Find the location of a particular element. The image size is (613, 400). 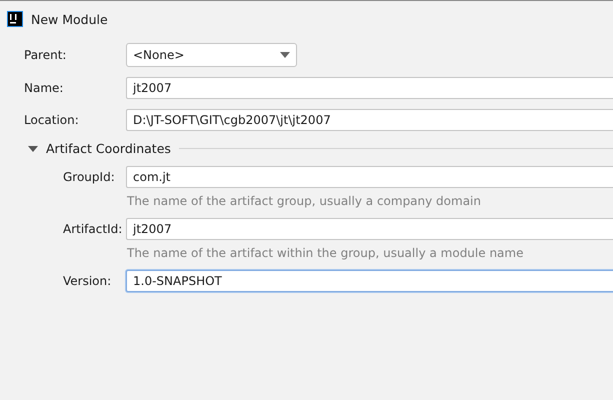

section-title: Artifact Coordinates is located at coordinates (108, 148).